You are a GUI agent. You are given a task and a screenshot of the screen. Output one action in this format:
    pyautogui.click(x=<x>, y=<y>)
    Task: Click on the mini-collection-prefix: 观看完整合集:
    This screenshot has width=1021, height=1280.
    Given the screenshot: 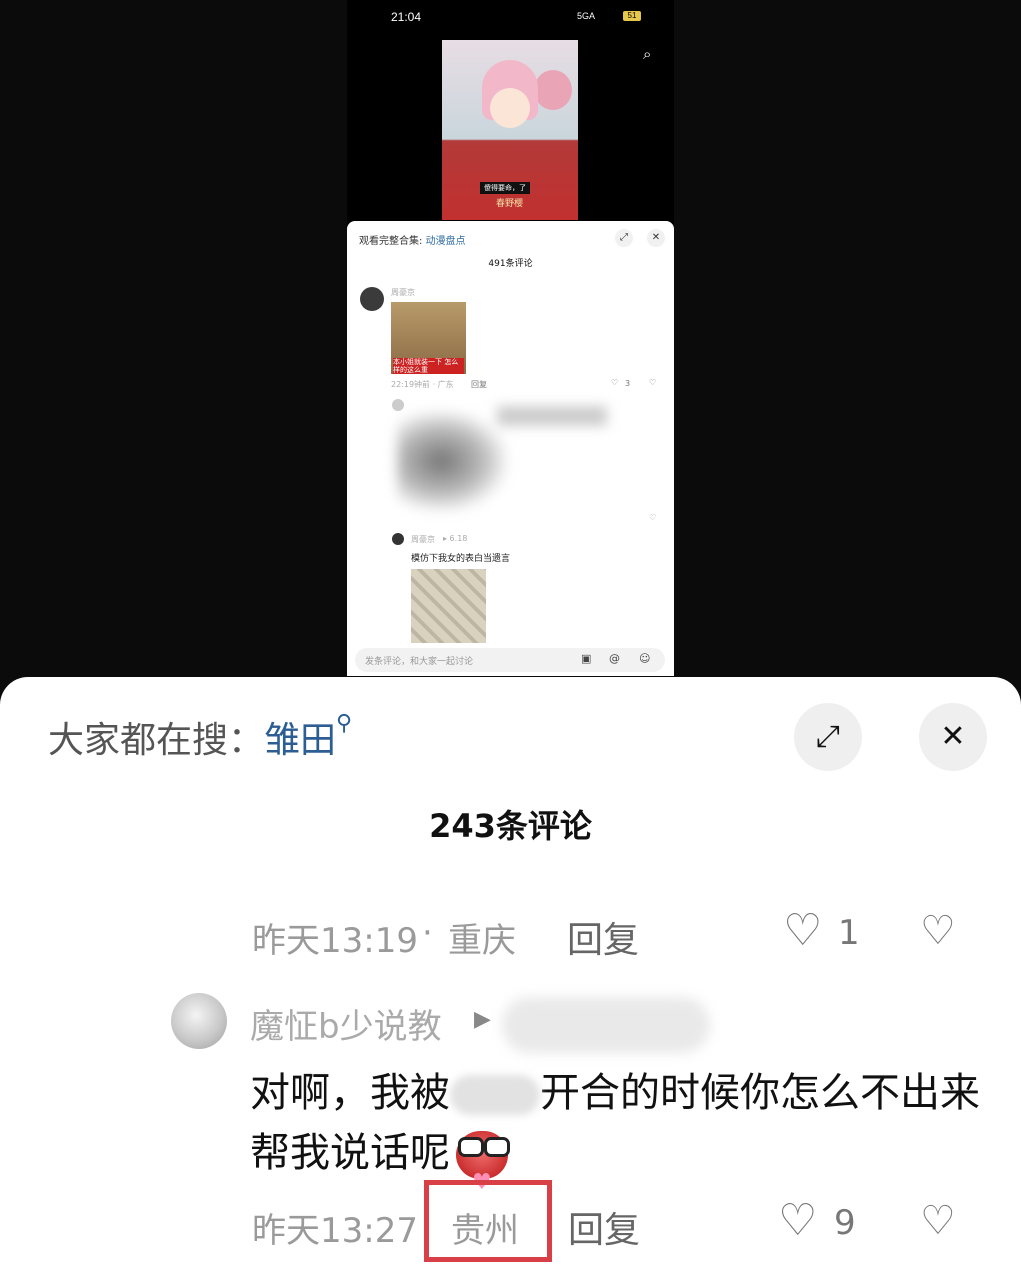 What is the action you would take?
    pyautogui.click(x=391, y=241)
    